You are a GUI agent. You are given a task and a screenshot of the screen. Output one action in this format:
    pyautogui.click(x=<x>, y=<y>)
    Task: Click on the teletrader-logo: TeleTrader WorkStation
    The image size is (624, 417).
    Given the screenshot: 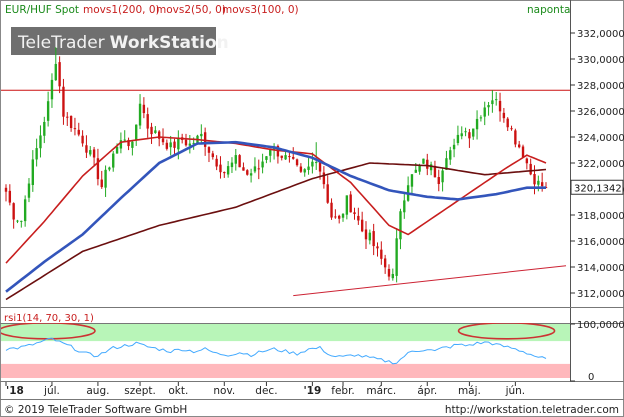 What is the action you would take?
    pyautogui.click(x=120, y=41)
    